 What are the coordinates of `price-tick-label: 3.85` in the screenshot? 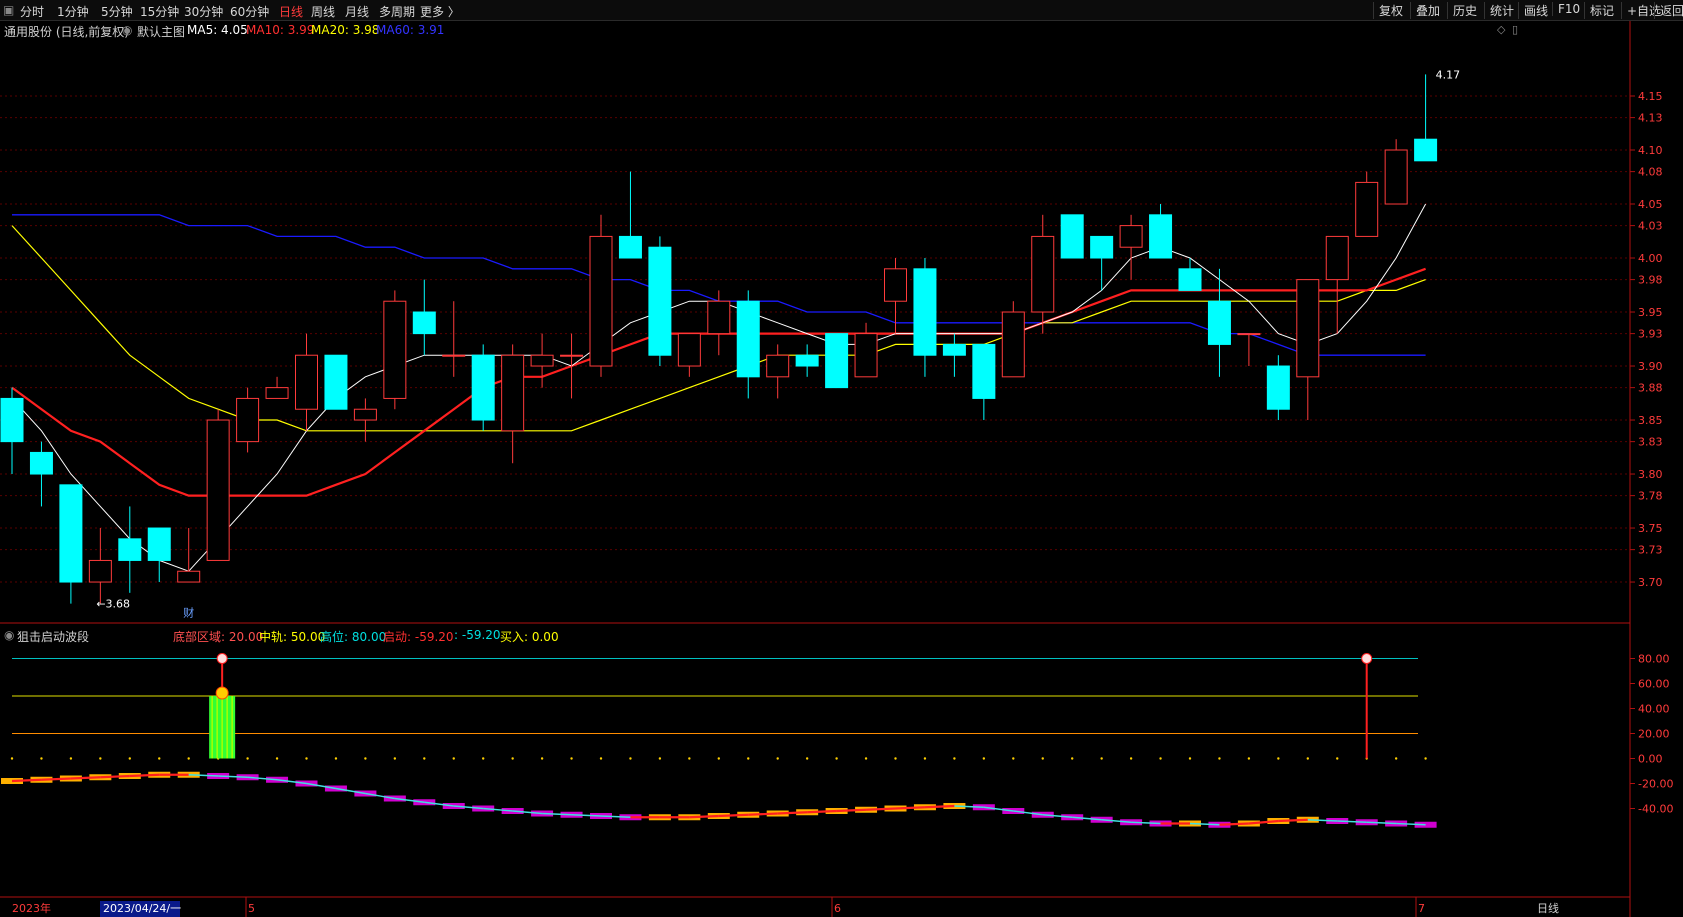 It's located at (1650, 420).